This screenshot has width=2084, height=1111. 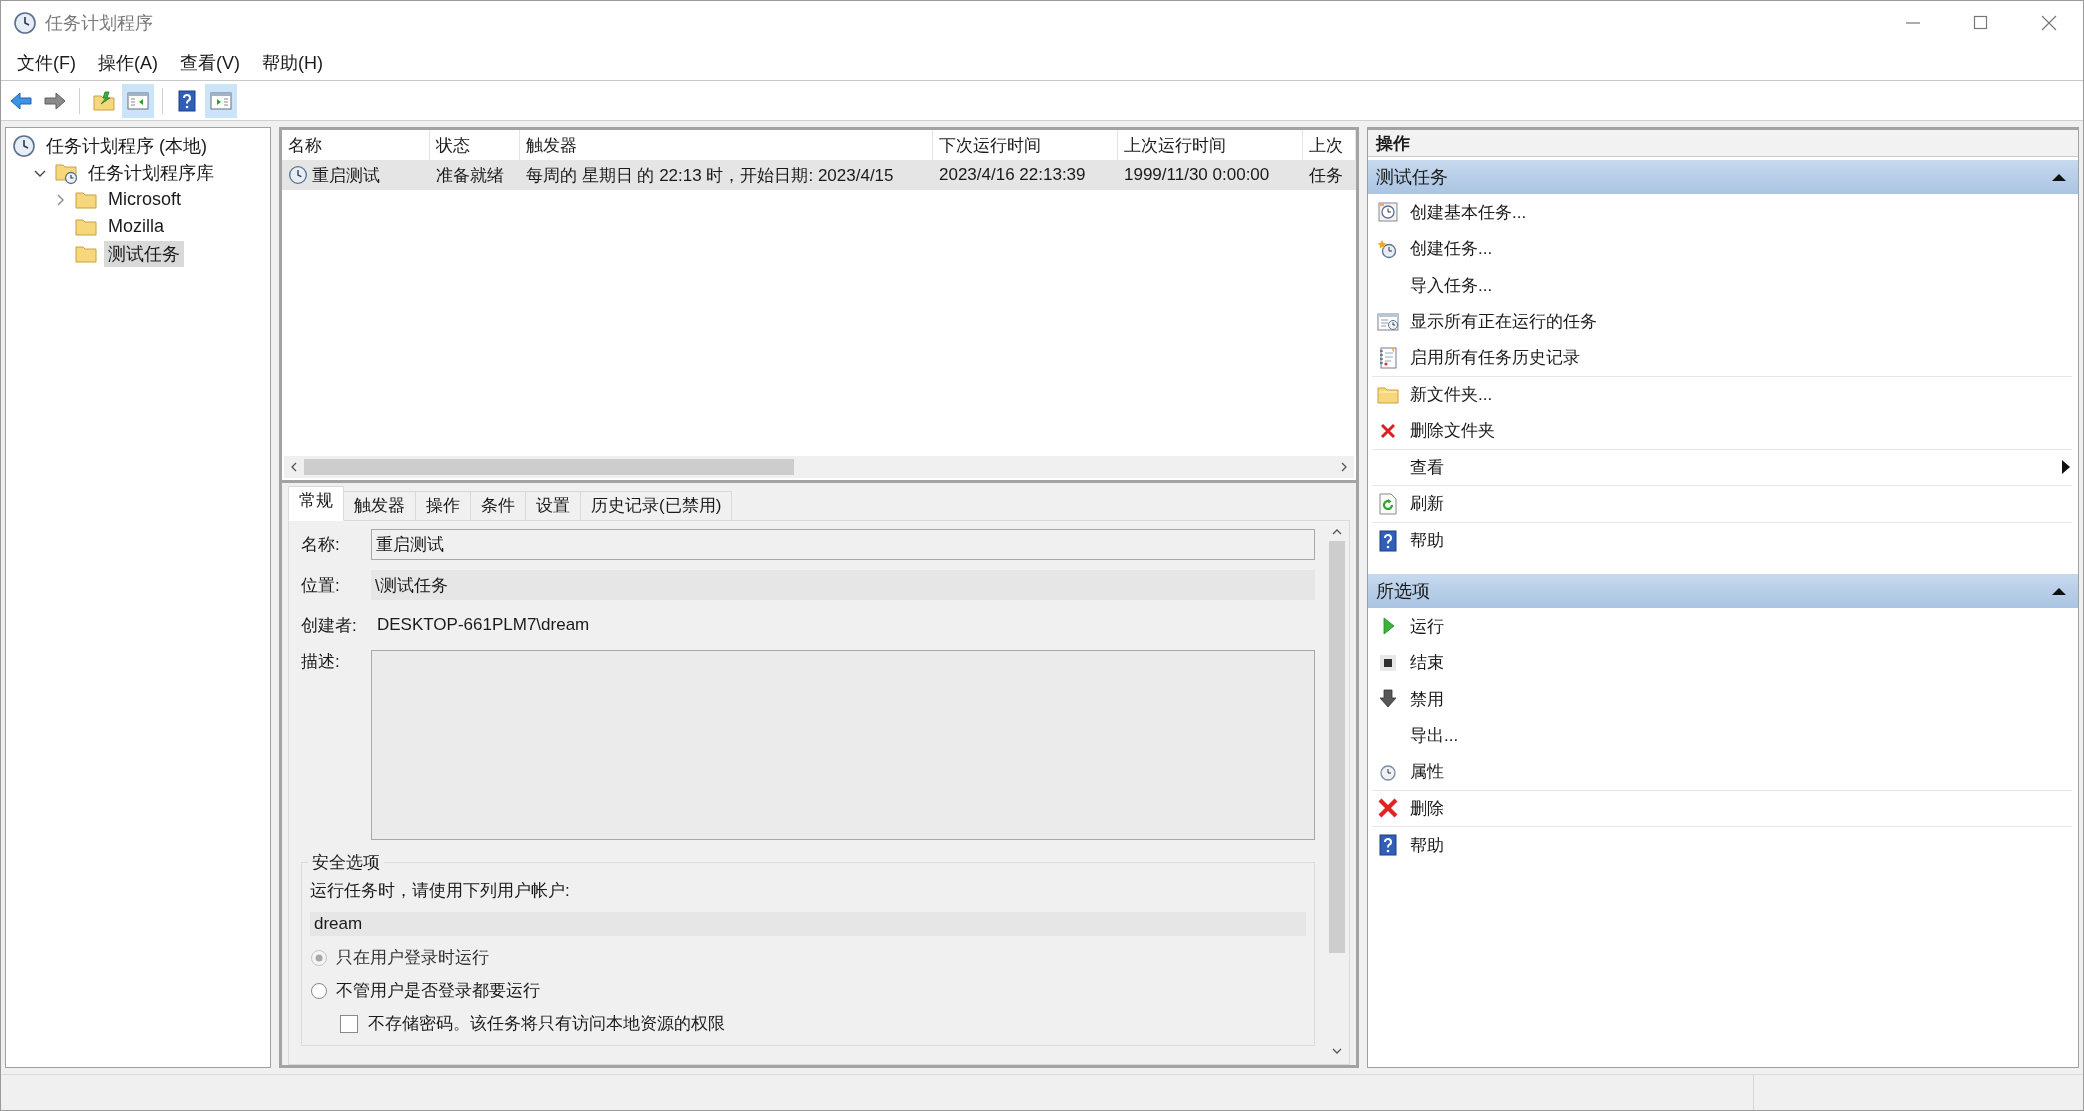 What do you see at coordinates (321, 545) in the screenshot?
I see `field-label: 名称:` at bounding box center [321, 545].